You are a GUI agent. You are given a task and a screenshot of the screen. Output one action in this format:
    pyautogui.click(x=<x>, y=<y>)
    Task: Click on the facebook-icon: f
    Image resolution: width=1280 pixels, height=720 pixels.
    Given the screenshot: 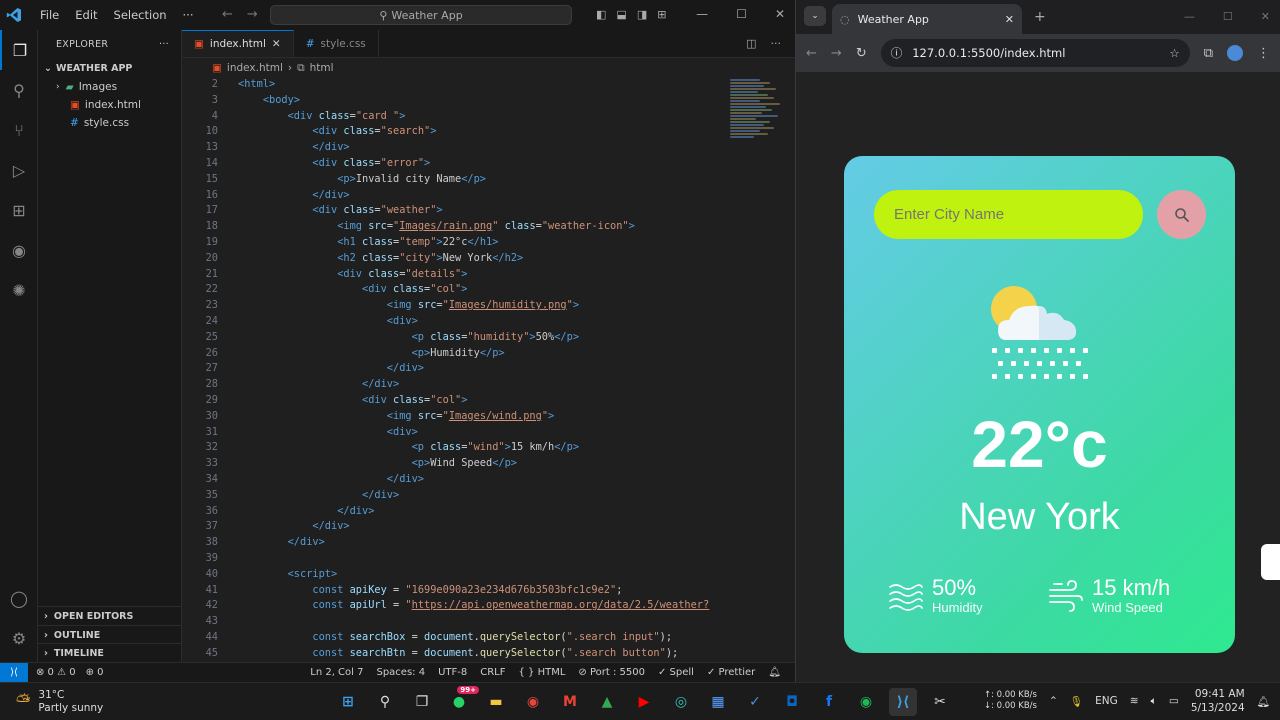 What is the action you would take?
    pyautogui.click(x=829, y=702)
    